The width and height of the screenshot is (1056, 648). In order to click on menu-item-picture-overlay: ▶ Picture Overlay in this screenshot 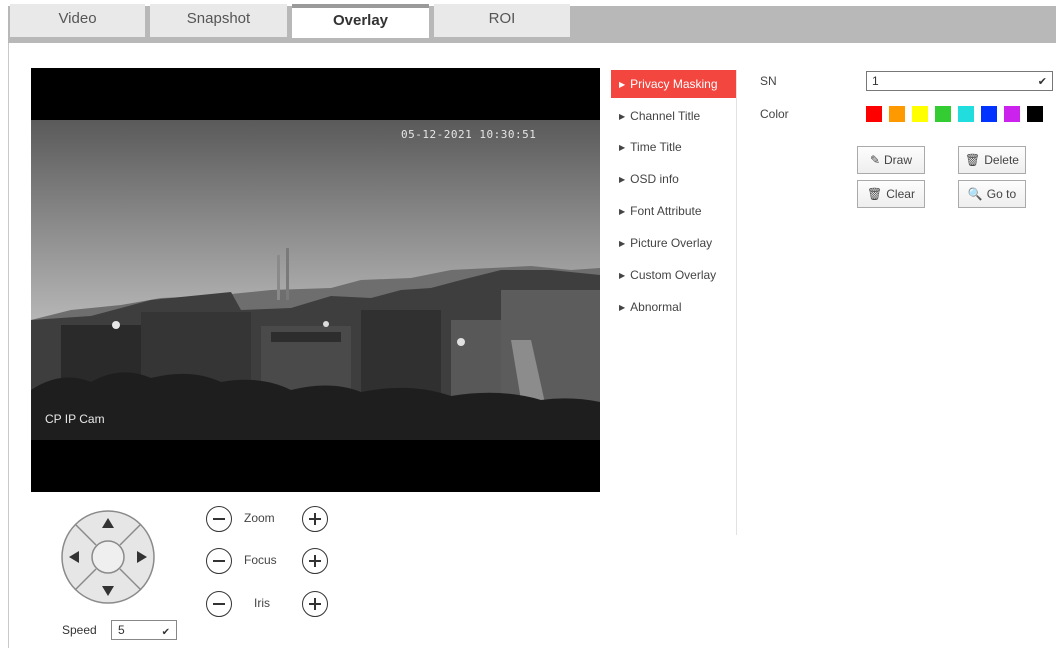, I will do `click(673, 243)`.